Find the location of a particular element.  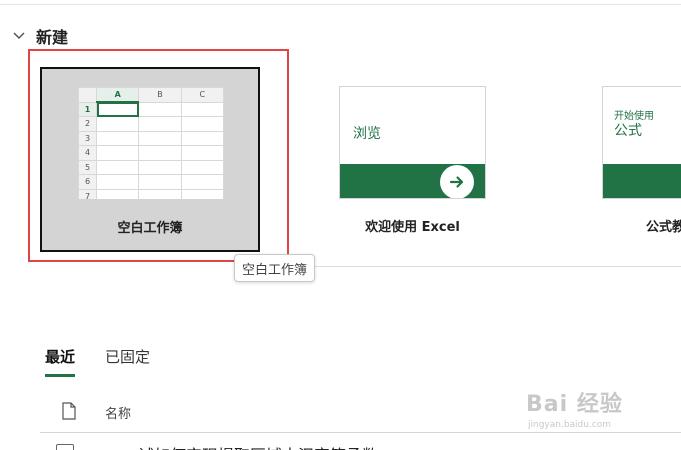

template-formula-label: 公式教 is located at coordinates (663, 227).